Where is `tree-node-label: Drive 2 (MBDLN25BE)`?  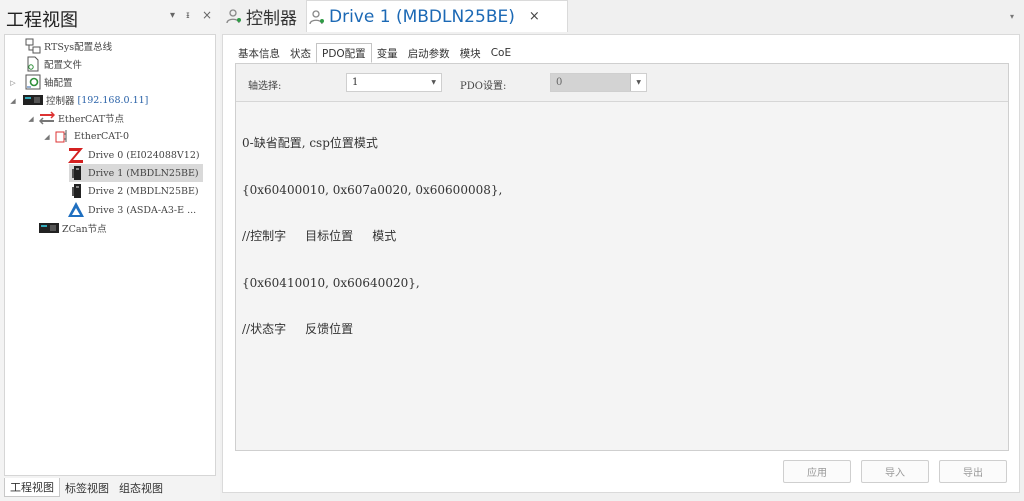 tree-node-label: Drive 2 (MBDLN25BE) is located at coordinates (143, 191).